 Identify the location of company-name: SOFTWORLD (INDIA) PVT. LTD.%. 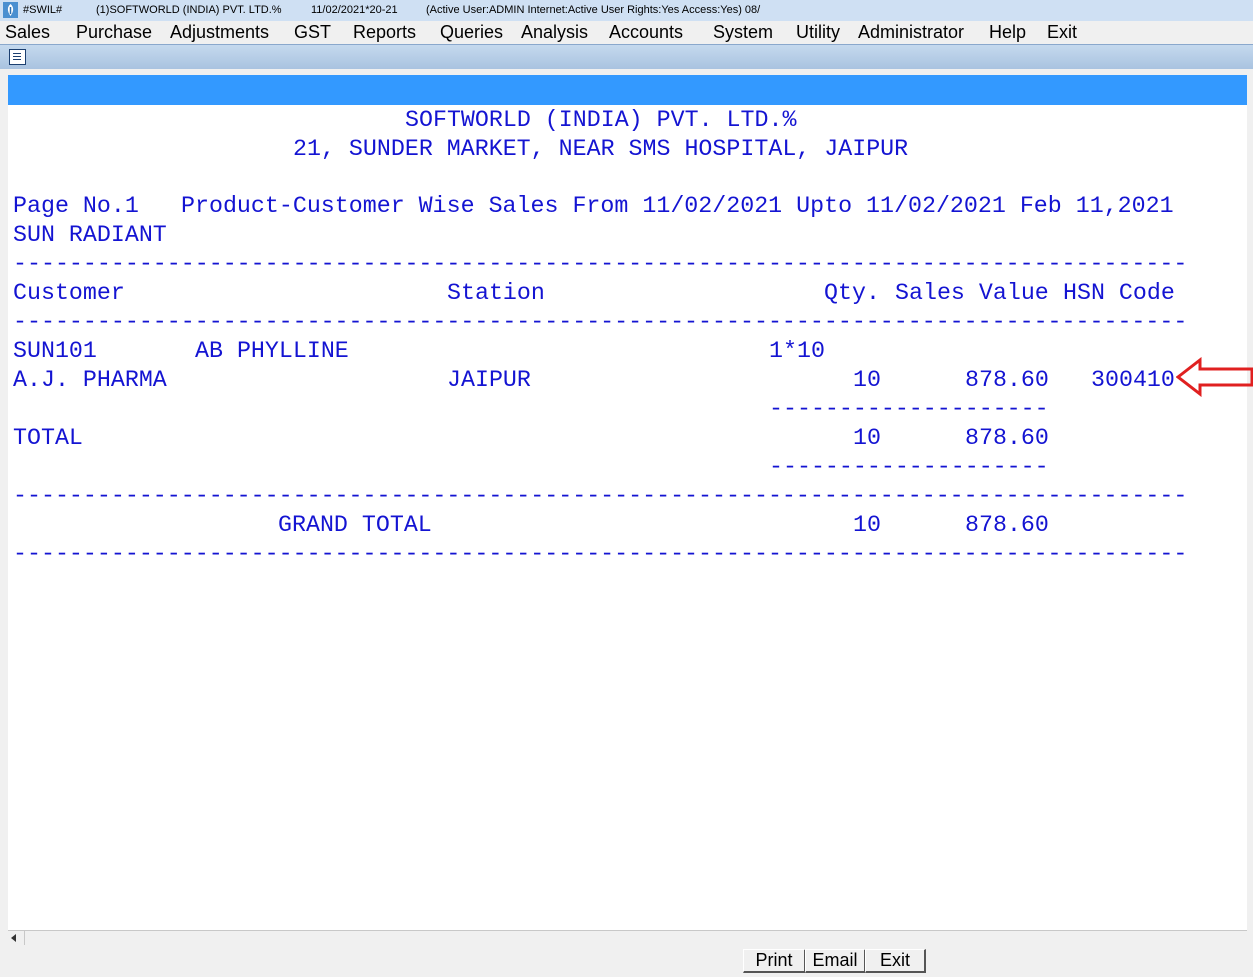
(601, 120).